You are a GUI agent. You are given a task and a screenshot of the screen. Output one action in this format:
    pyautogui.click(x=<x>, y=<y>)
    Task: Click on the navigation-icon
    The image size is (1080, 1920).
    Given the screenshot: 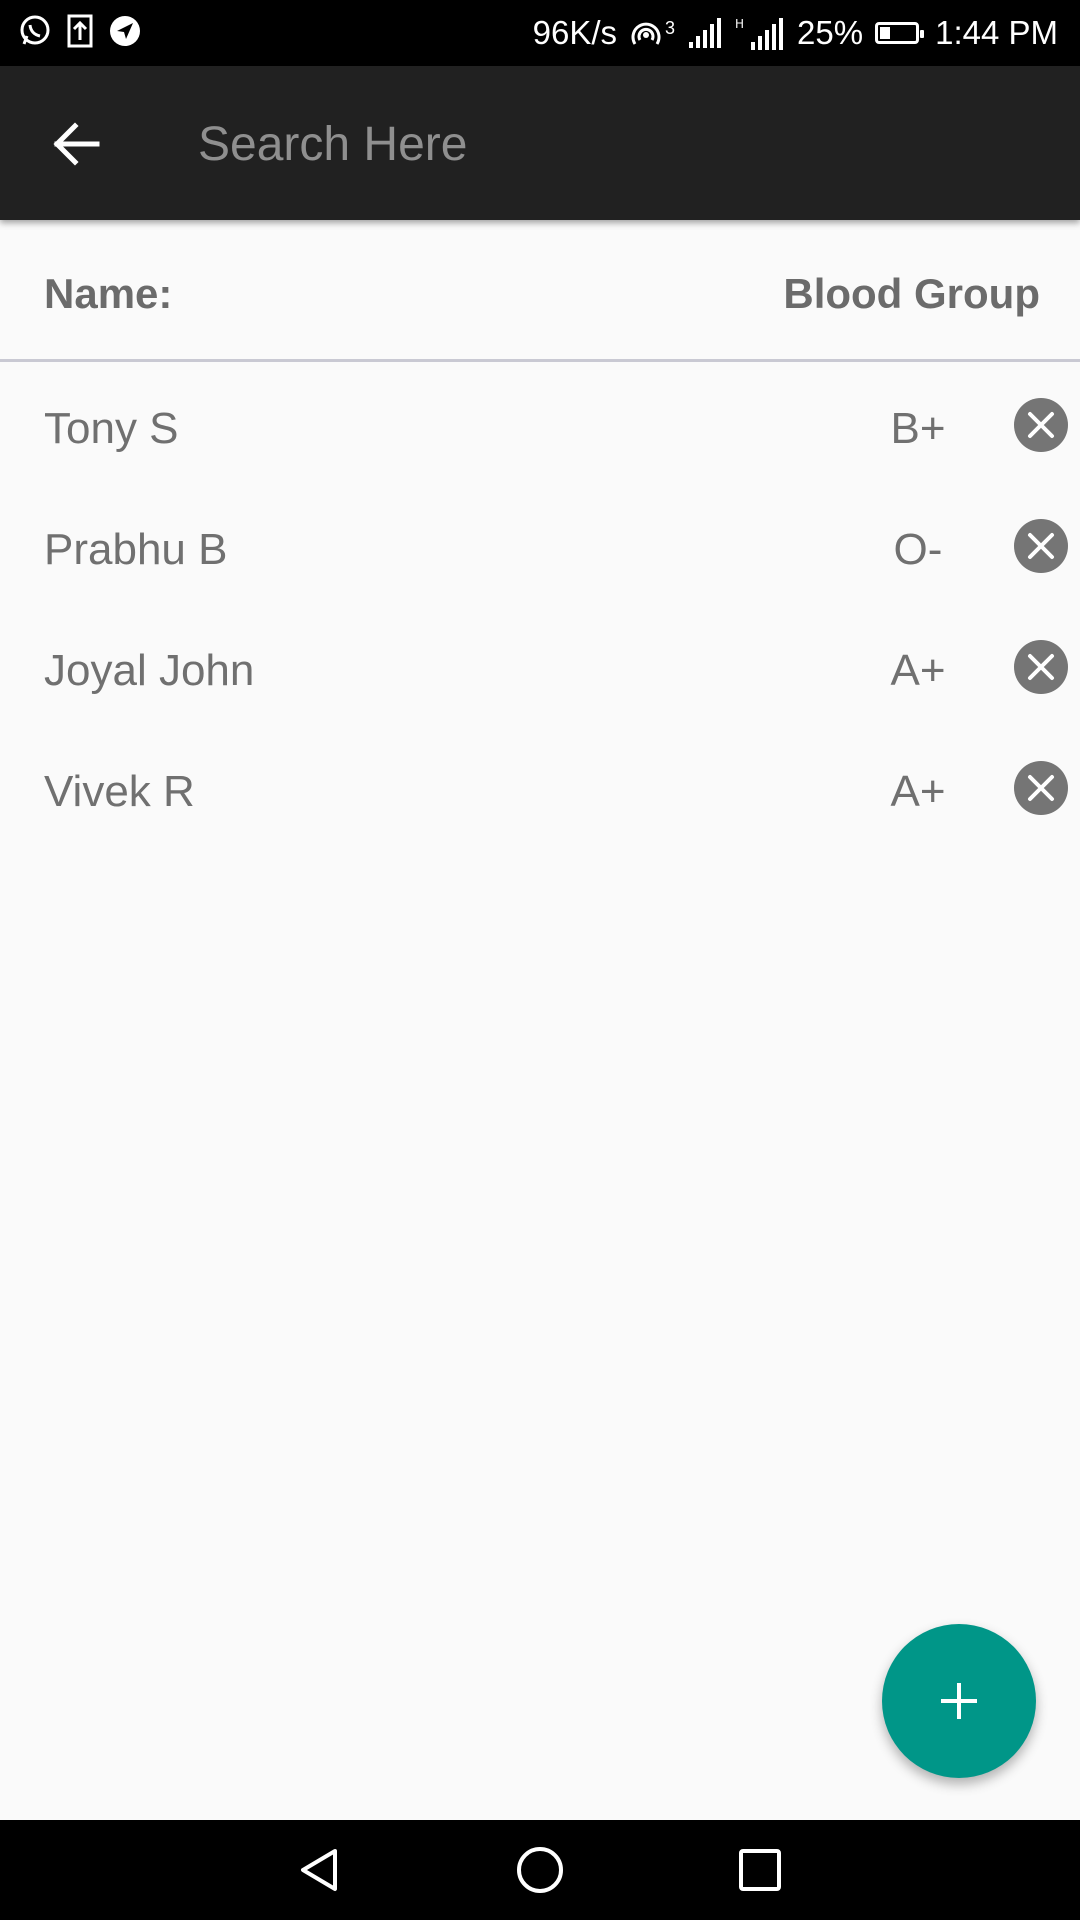 What is the action you would take?
    pyautogui.click(x=125, y=31)
    